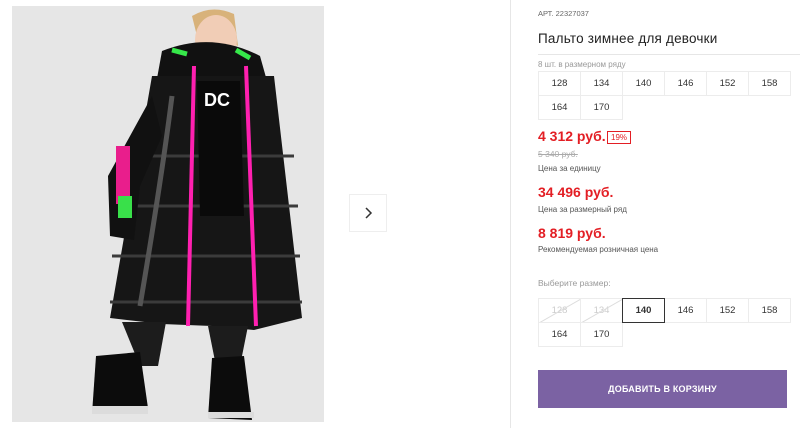 This screenshot has height=428, width=800. Describe the element at coordinates (643, 83) in the screenshot. I see `series-size: 140` at that location.